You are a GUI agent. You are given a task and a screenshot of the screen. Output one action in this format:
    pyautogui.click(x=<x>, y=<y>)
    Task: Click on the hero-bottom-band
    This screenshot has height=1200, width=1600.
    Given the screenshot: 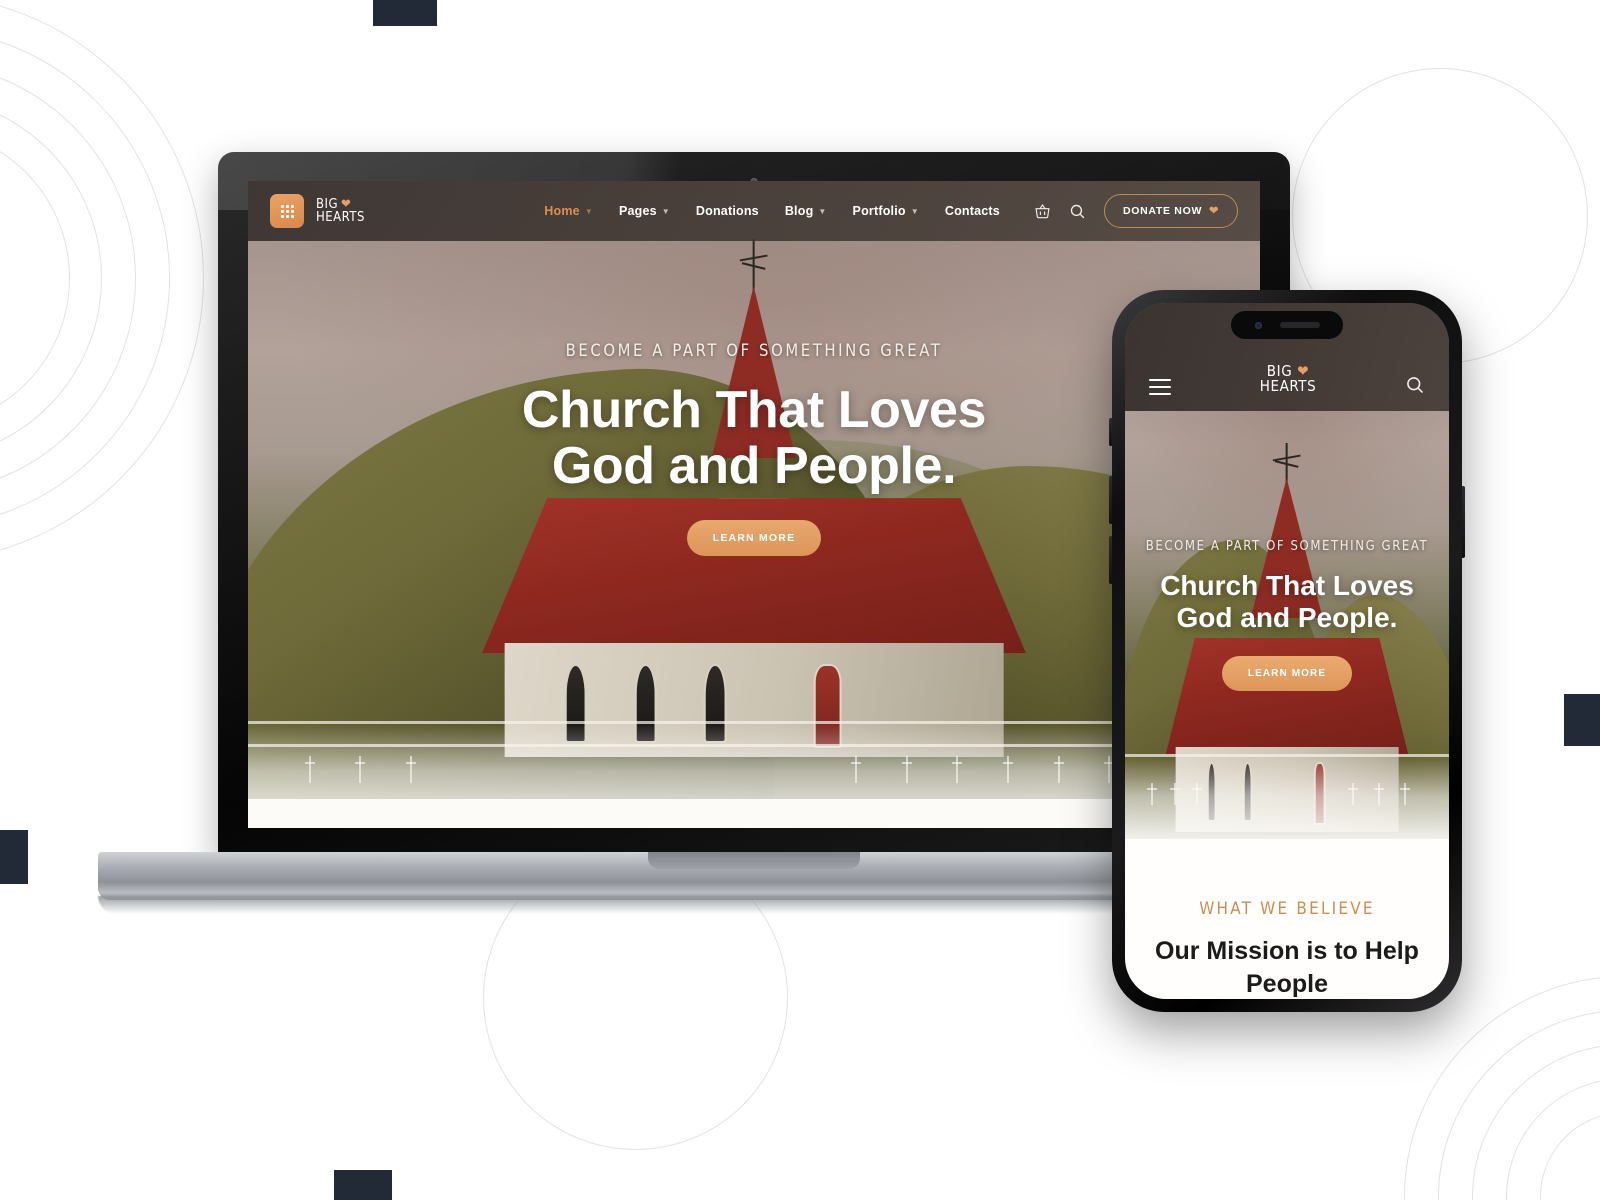 What is the action you would take?
    pyautogui.click(x=754, y=813)
    